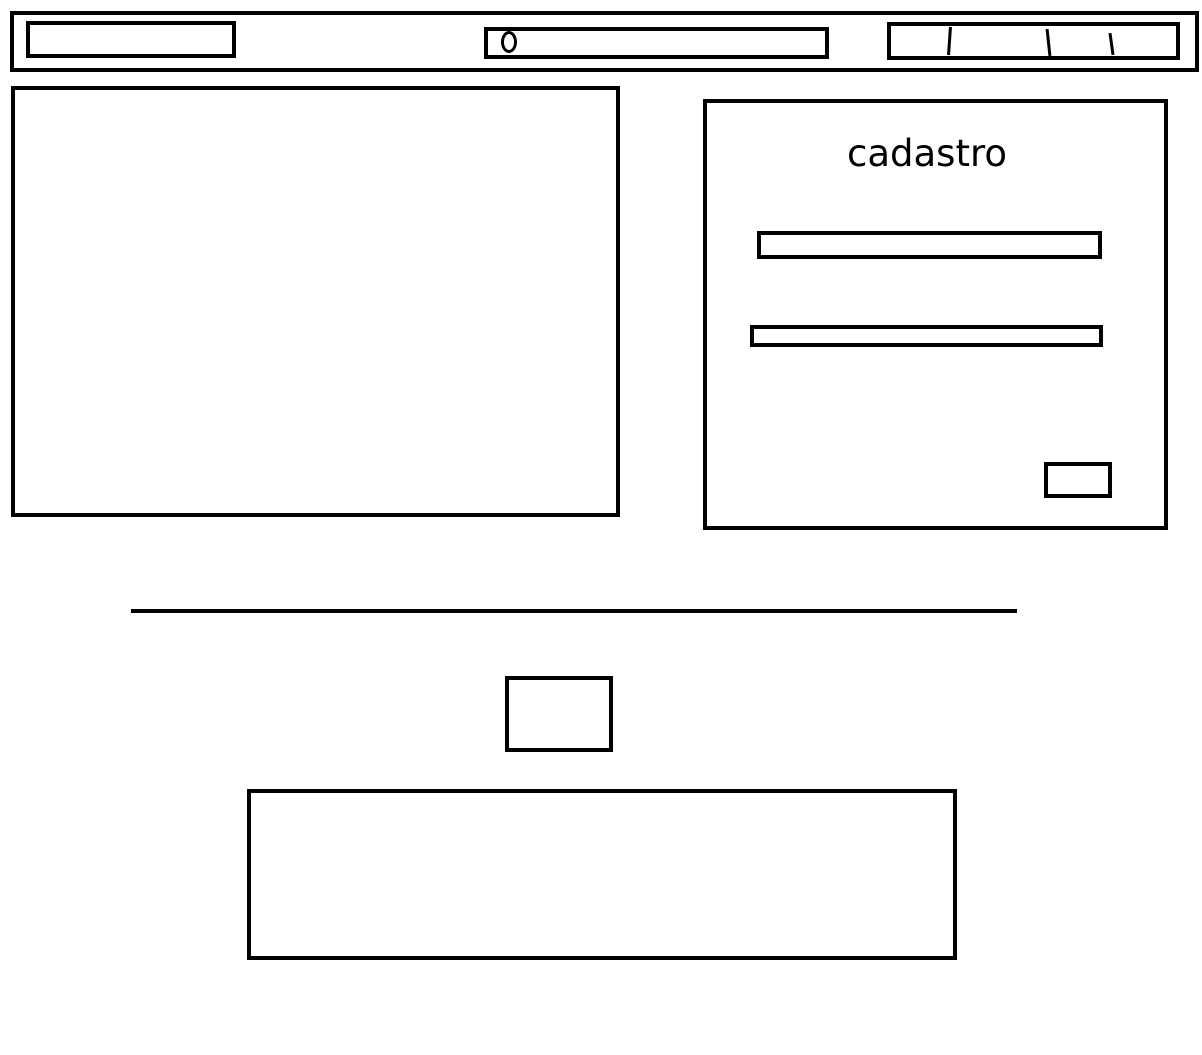  Describe the element at coordinates (574, 611) in the screenshot. I see `section-divider` at that location.